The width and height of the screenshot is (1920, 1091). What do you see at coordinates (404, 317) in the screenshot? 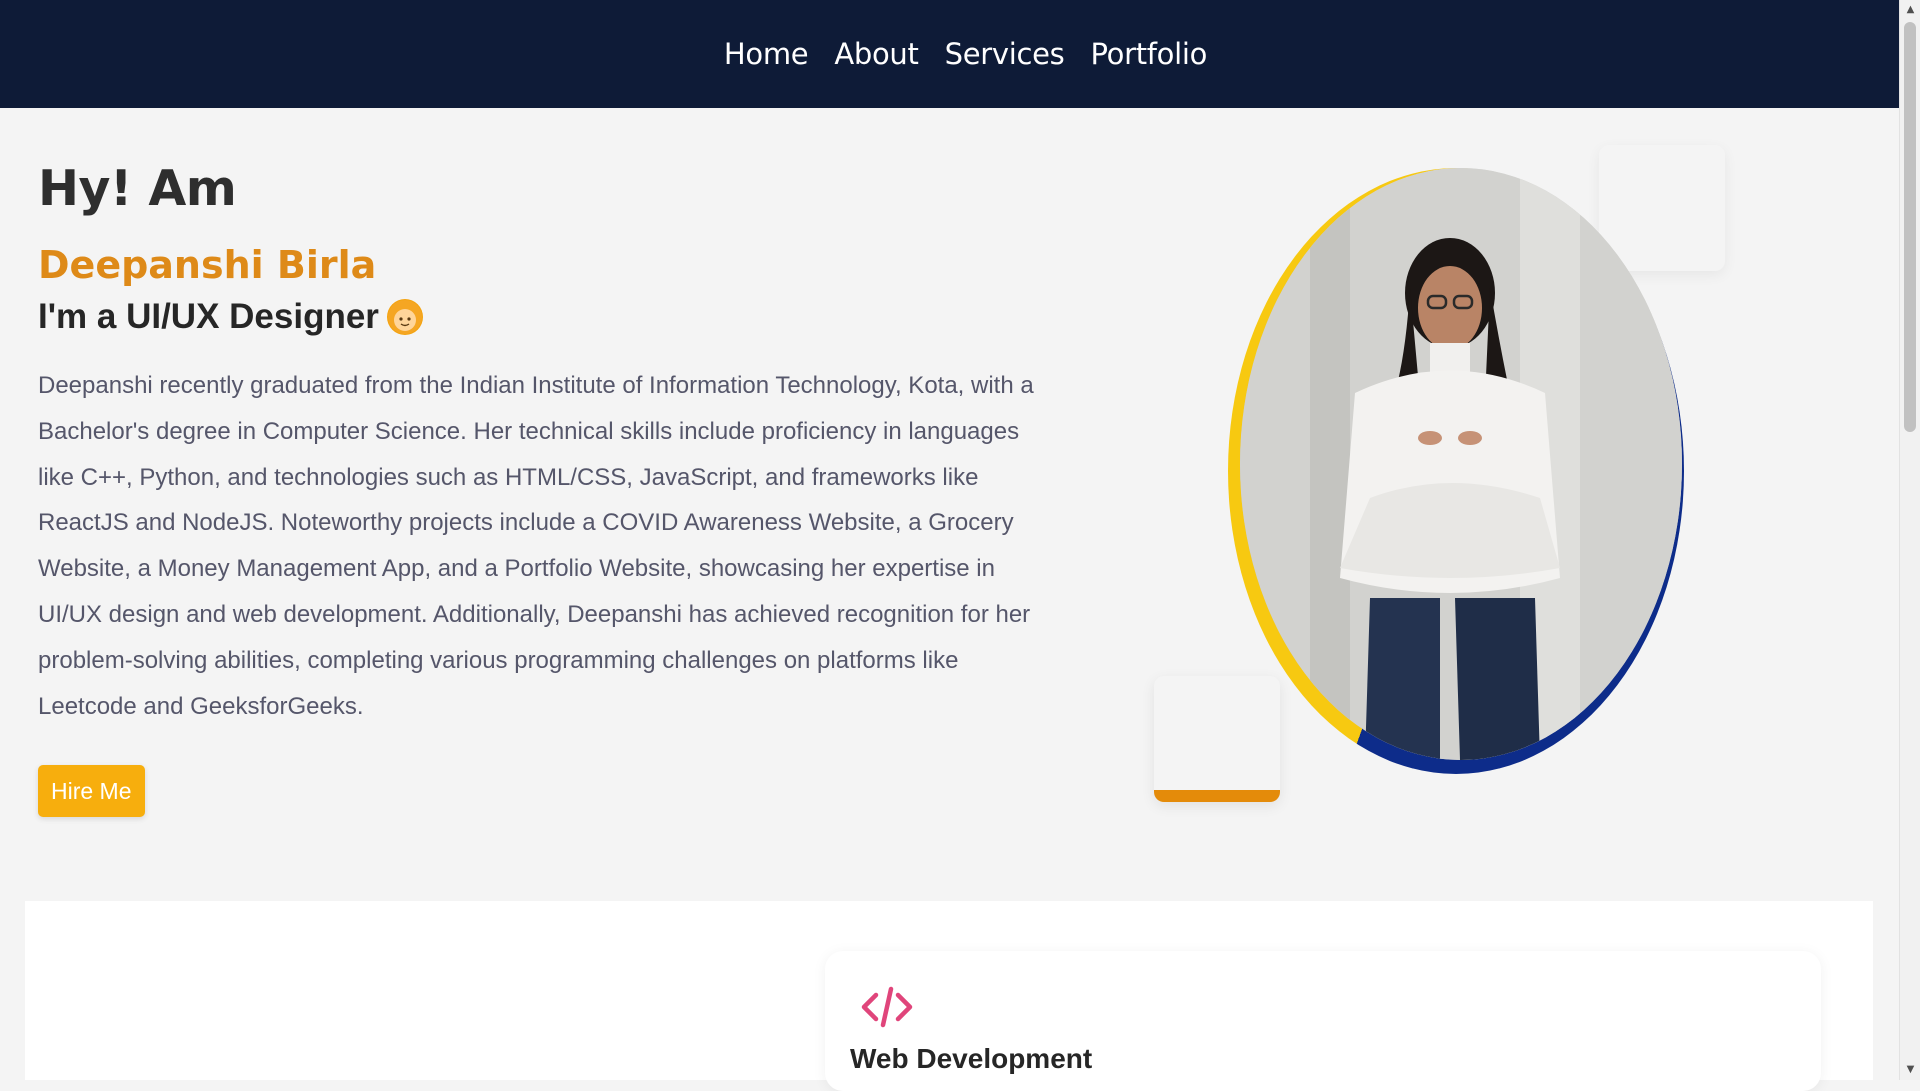
I see `person-emoji-icon` at bounding box center [404, 317].